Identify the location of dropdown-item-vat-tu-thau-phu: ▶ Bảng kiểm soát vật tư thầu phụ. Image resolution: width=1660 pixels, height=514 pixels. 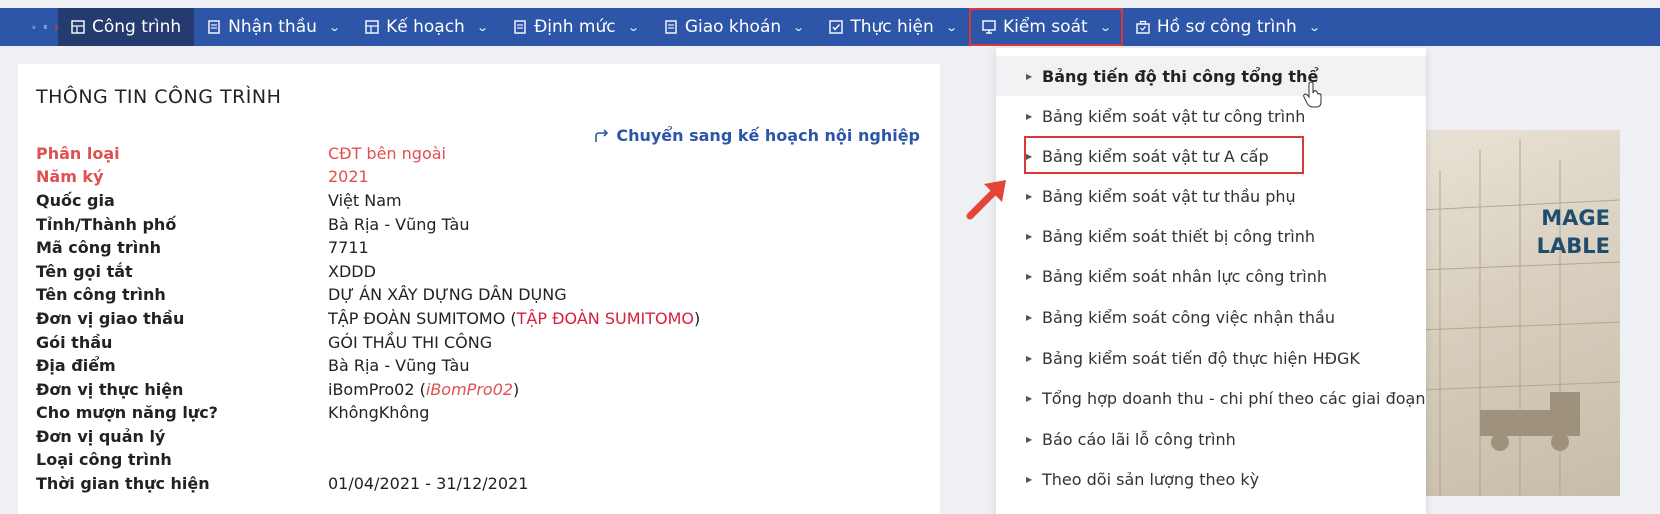
(1211, 196).